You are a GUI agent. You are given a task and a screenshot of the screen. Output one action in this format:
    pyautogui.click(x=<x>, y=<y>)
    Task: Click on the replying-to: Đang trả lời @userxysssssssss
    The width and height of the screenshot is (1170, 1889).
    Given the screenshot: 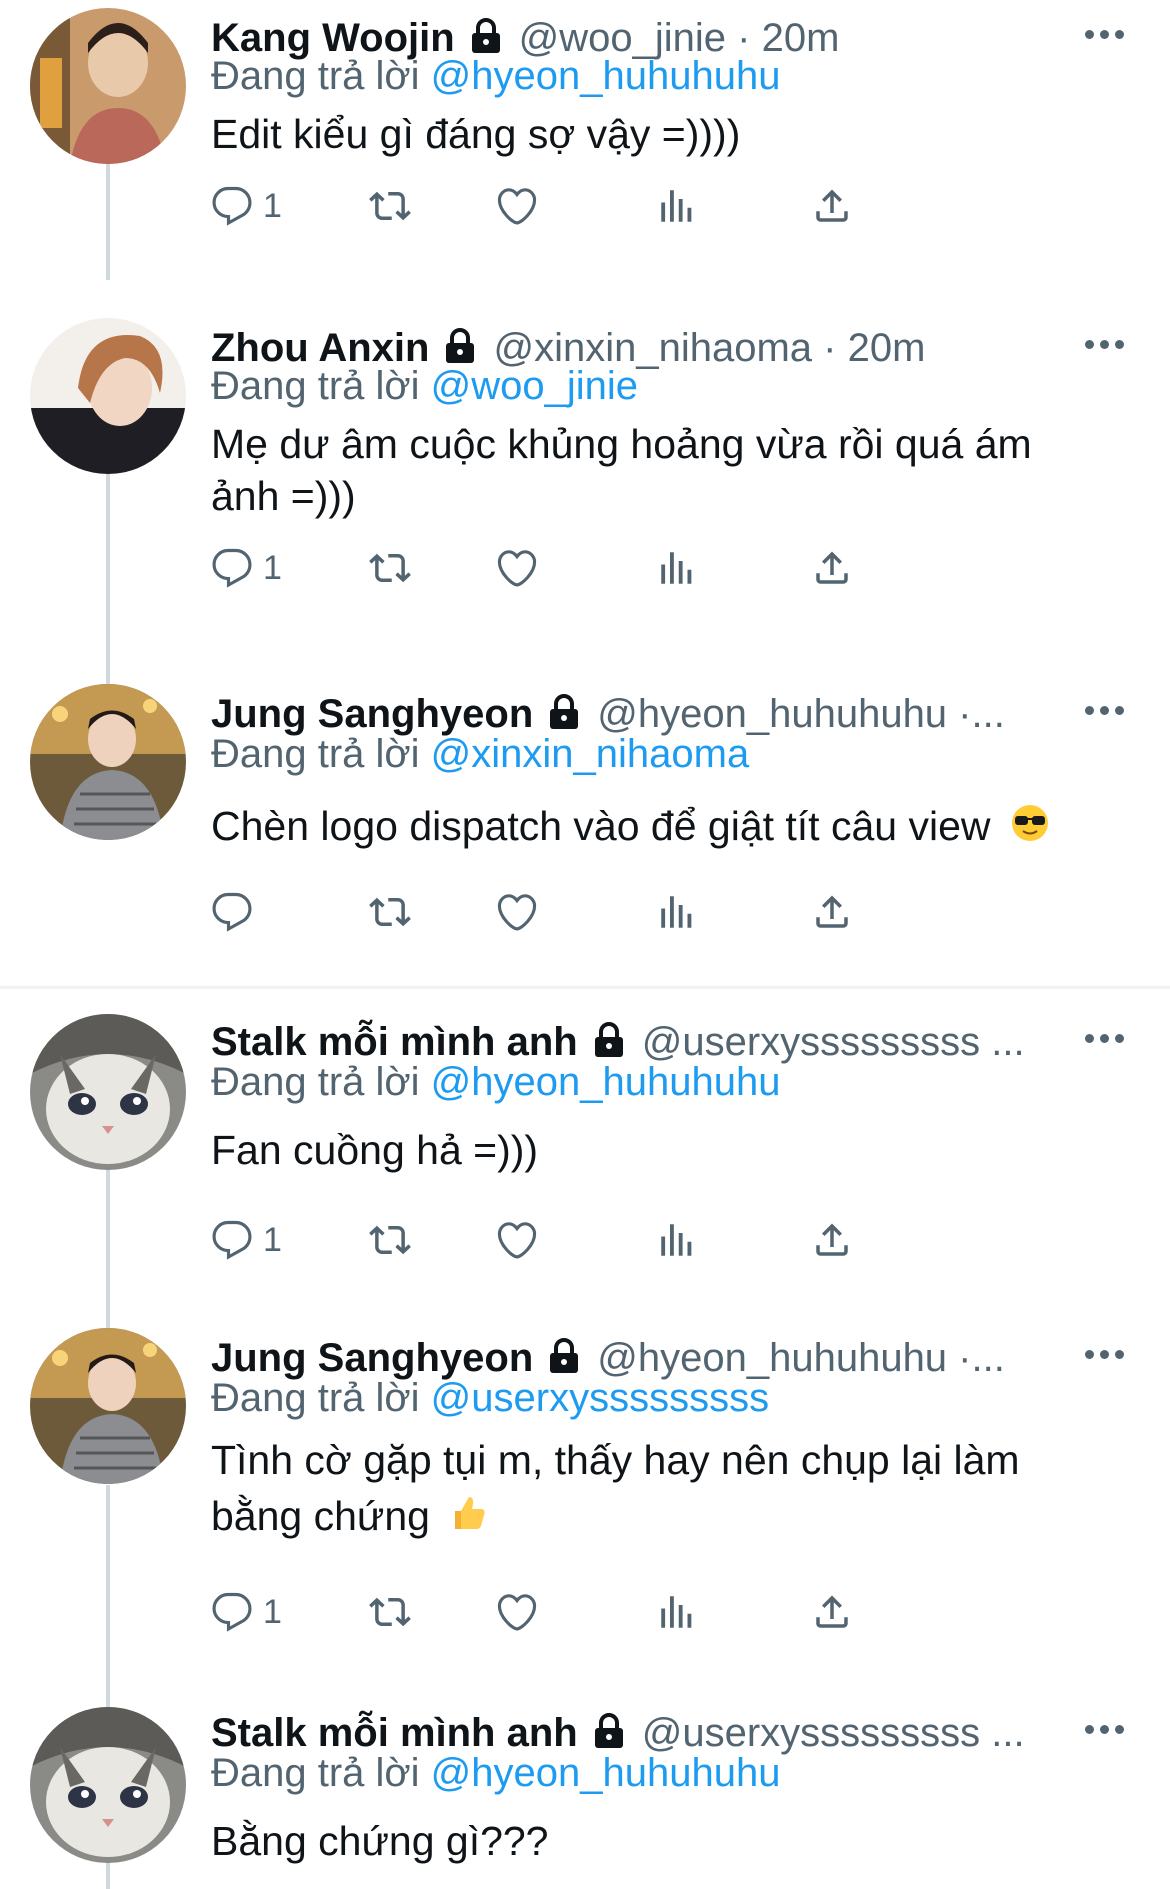 What is the action you would take?
    pyautogui.click(x=490, y=1398)
    